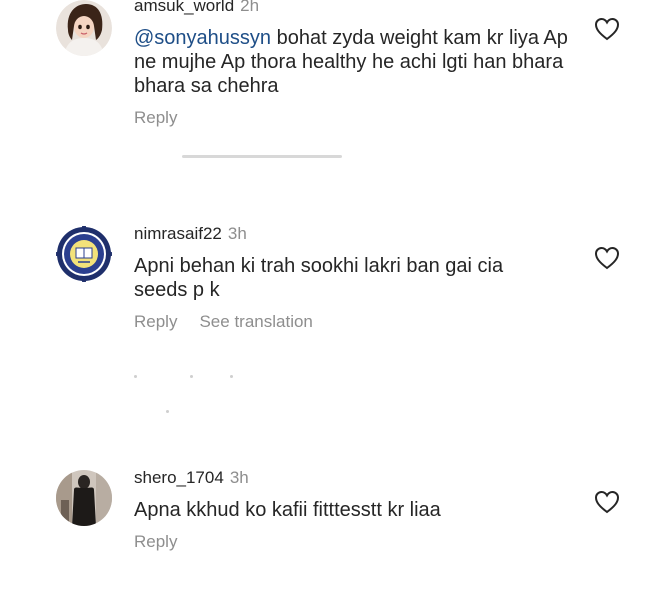 The height and width of the screenshot is (609, 668). What do you see at coordinates (255, 321) in the screenshot?
I see `see-translation-button: See translation` at bounding box center [255, 321].